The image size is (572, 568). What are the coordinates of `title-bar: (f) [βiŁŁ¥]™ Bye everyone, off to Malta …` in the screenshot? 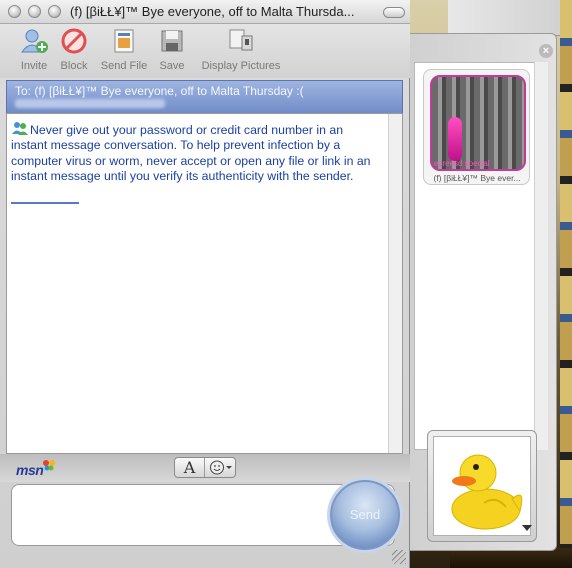 It's located at (205, 12).